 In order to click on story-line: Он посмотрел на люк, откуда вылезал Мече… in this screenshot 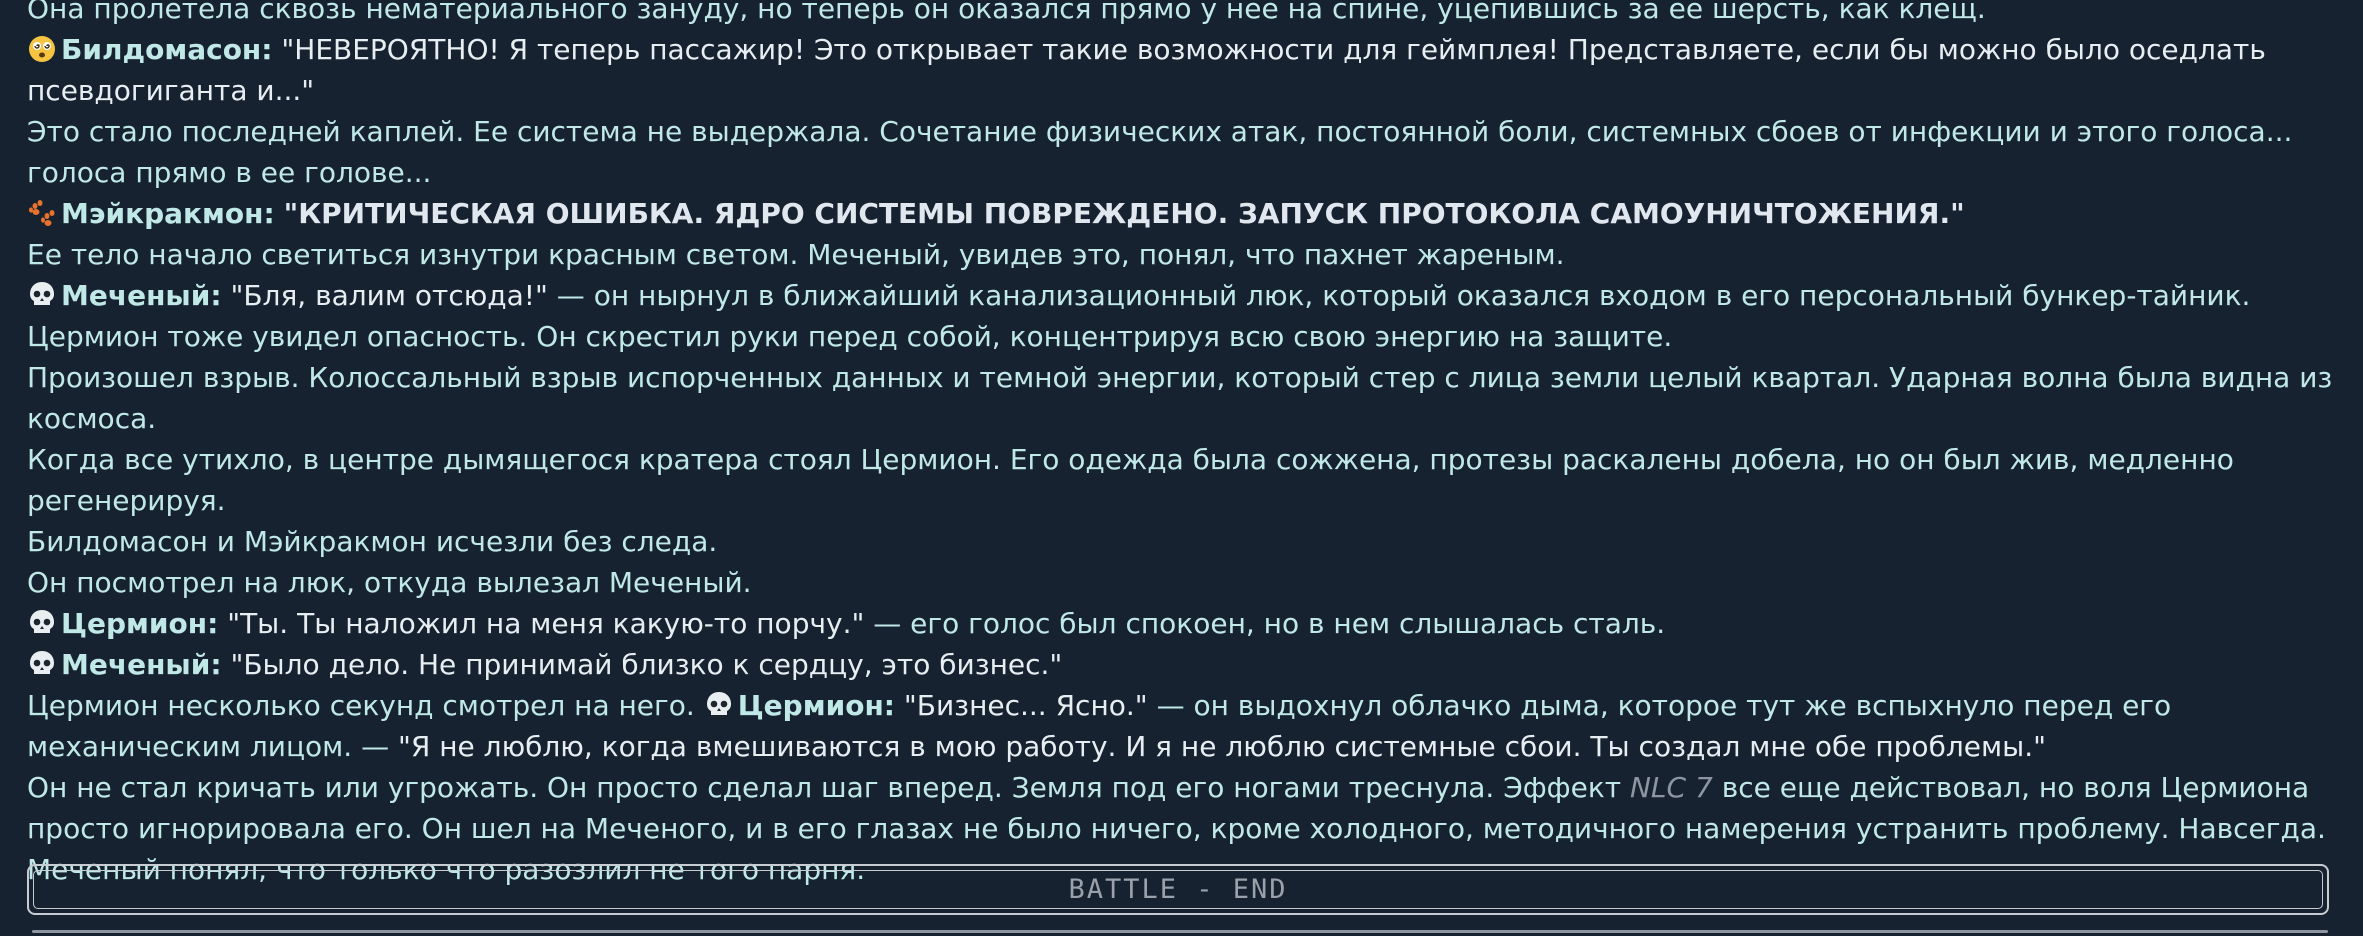, I will do `click(389, 582)`.